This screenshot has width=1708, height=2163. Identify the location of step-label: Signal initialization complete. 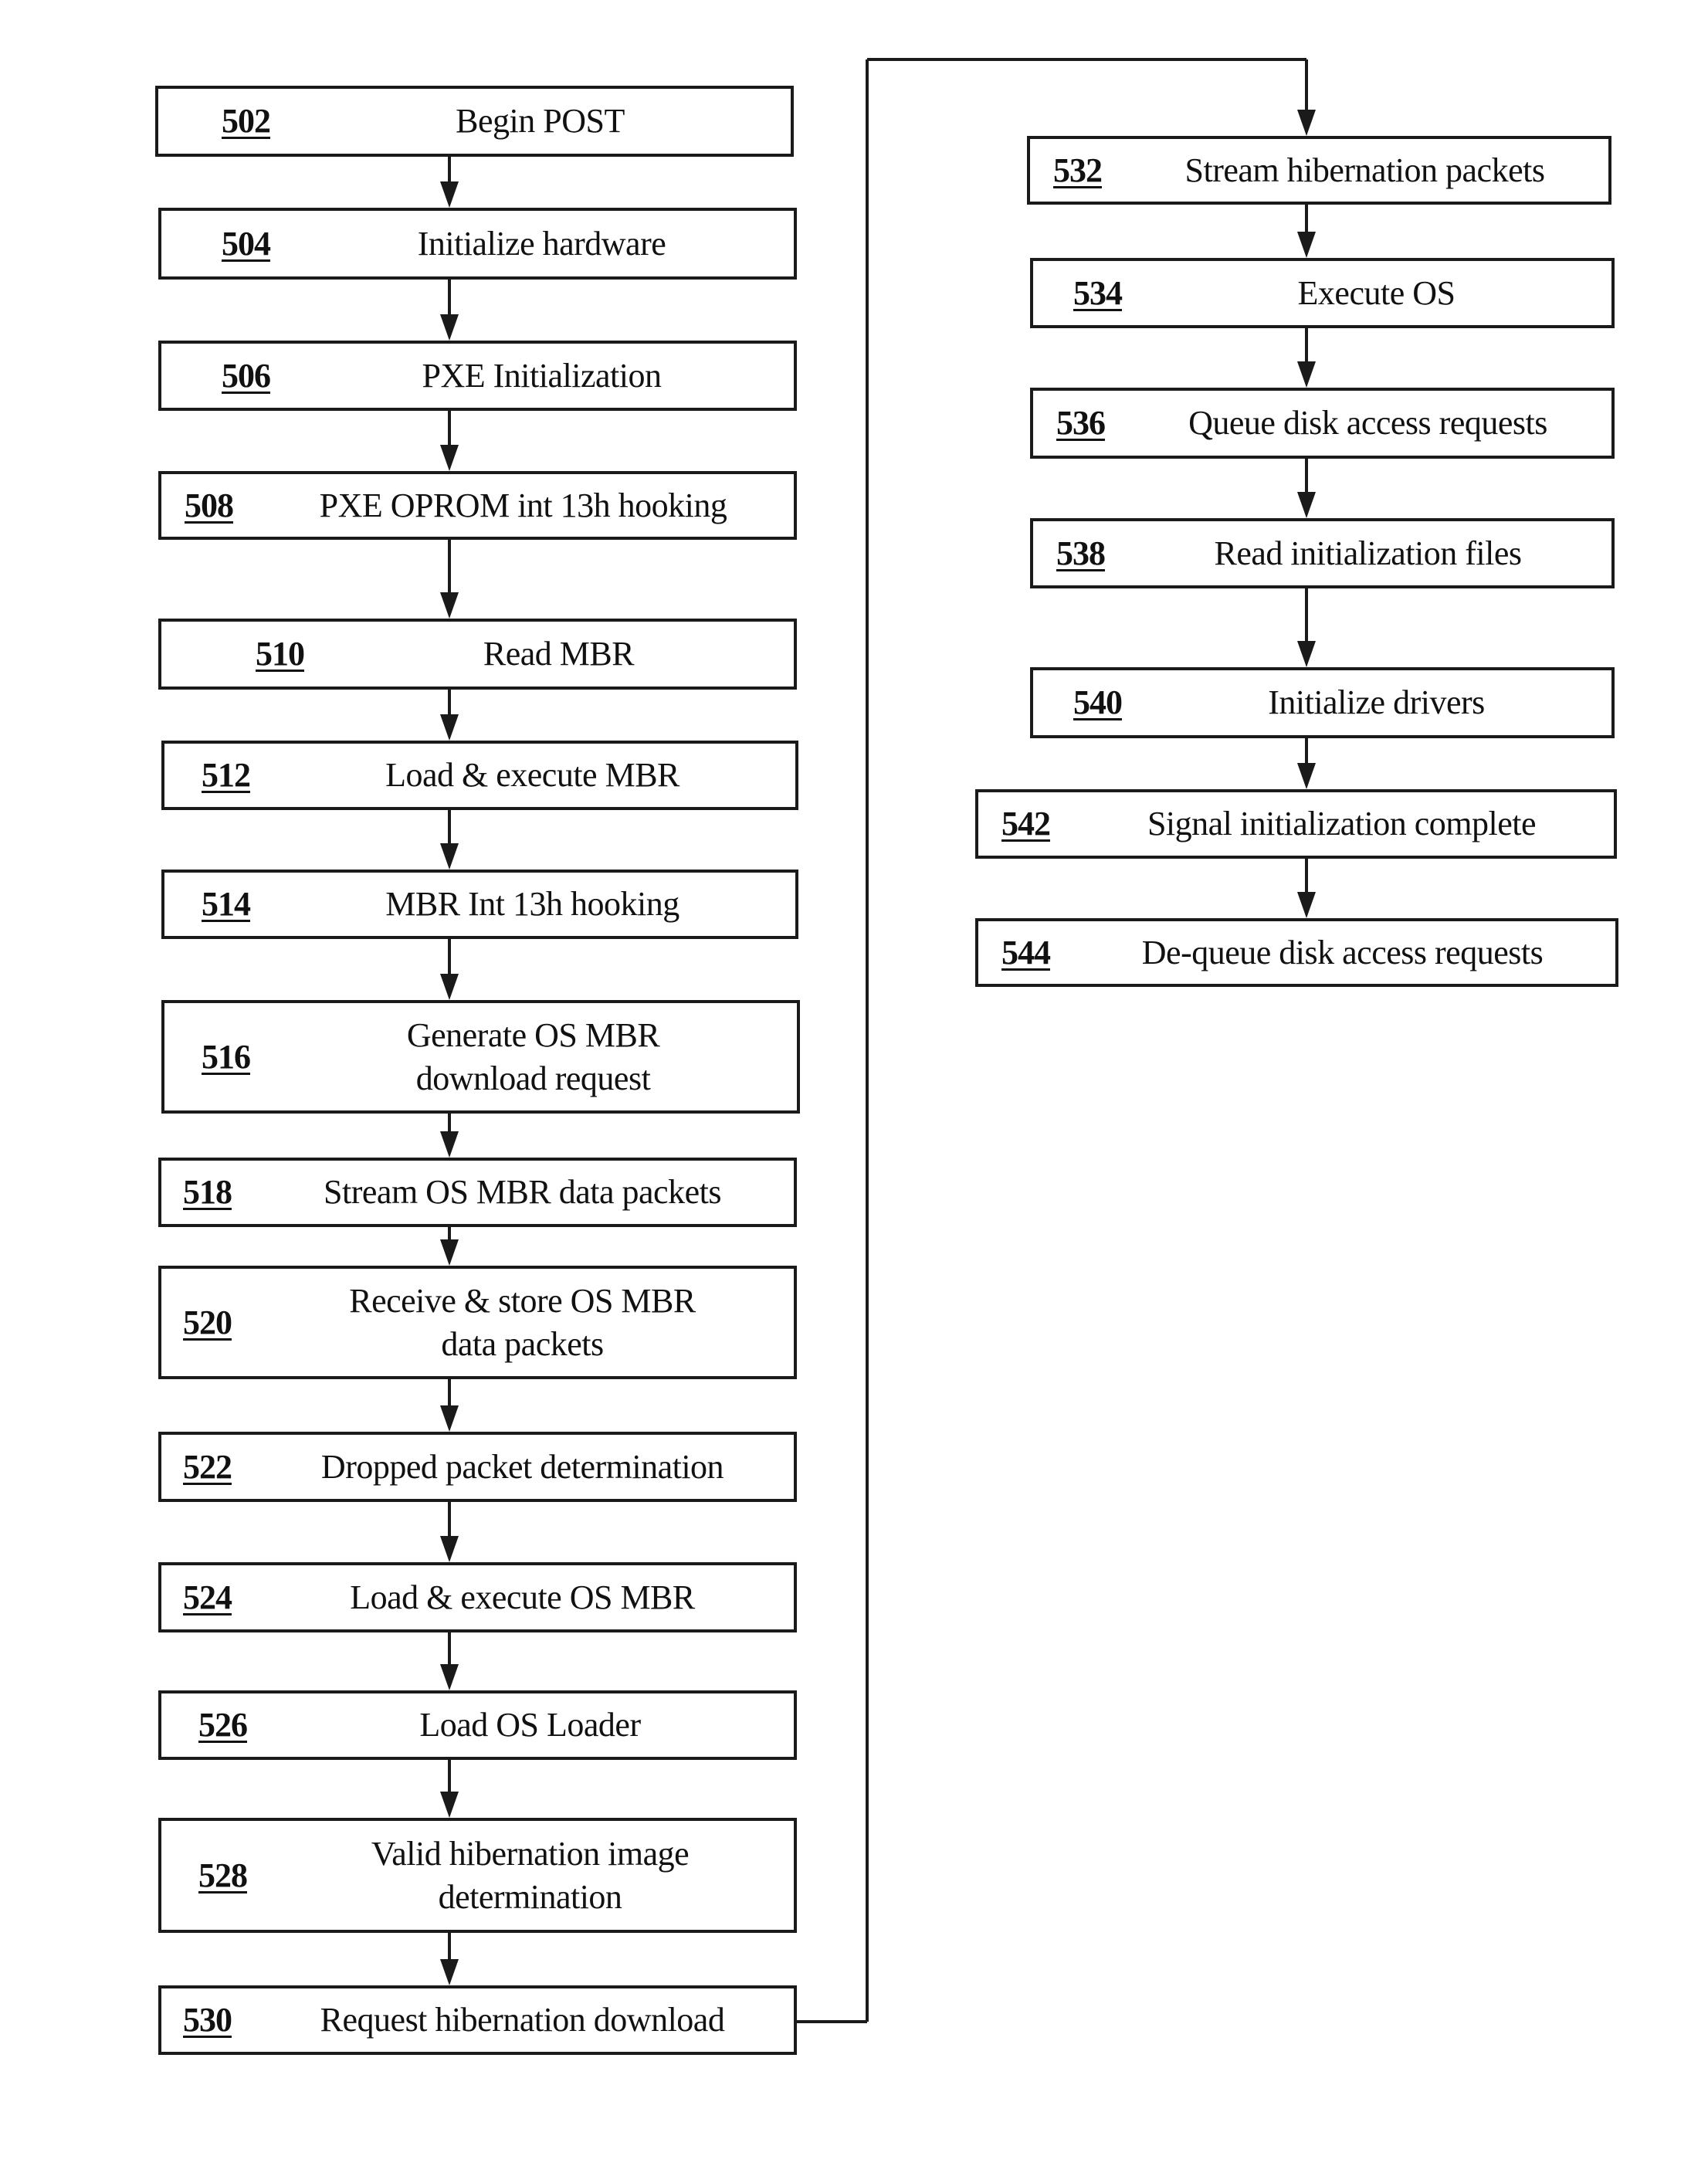
(1342, 824).